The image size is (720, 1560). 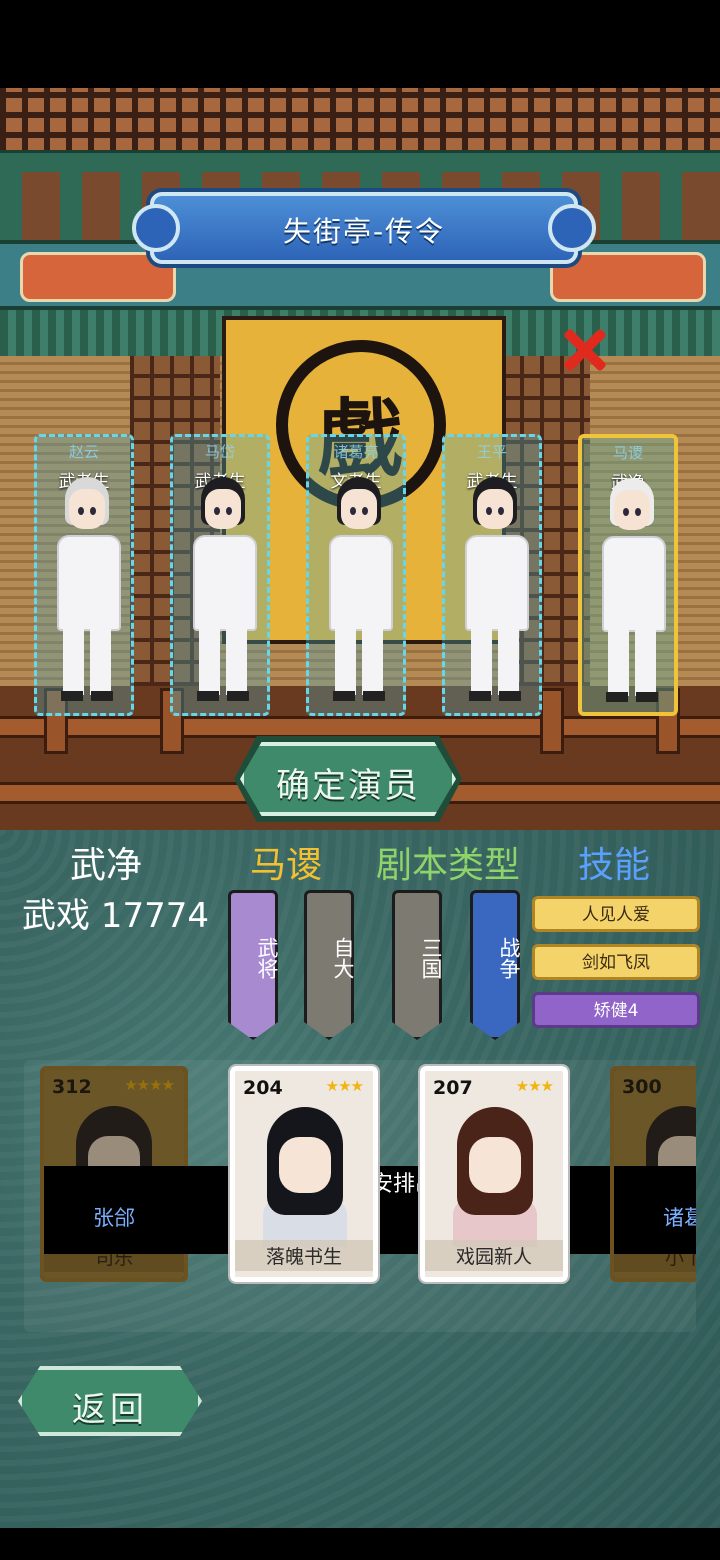 I want to click on remove-actor-icon, so click(x=584, y=350).